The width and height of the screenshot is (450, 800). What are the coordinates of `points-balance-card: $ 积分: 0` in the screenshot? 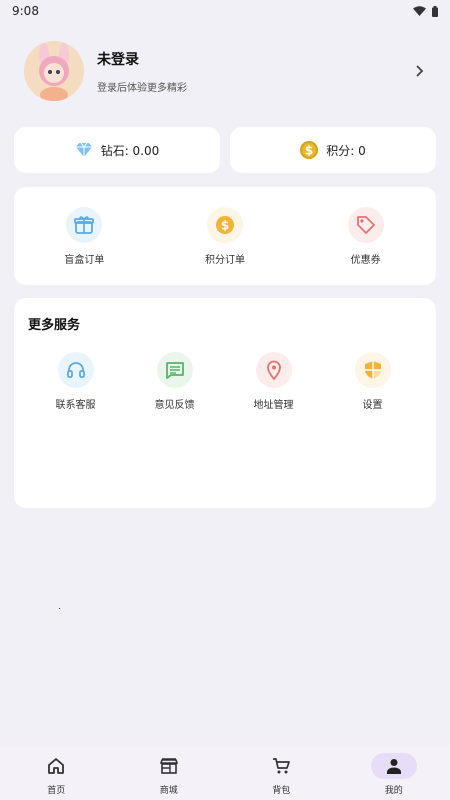 It's located at (333, 150).